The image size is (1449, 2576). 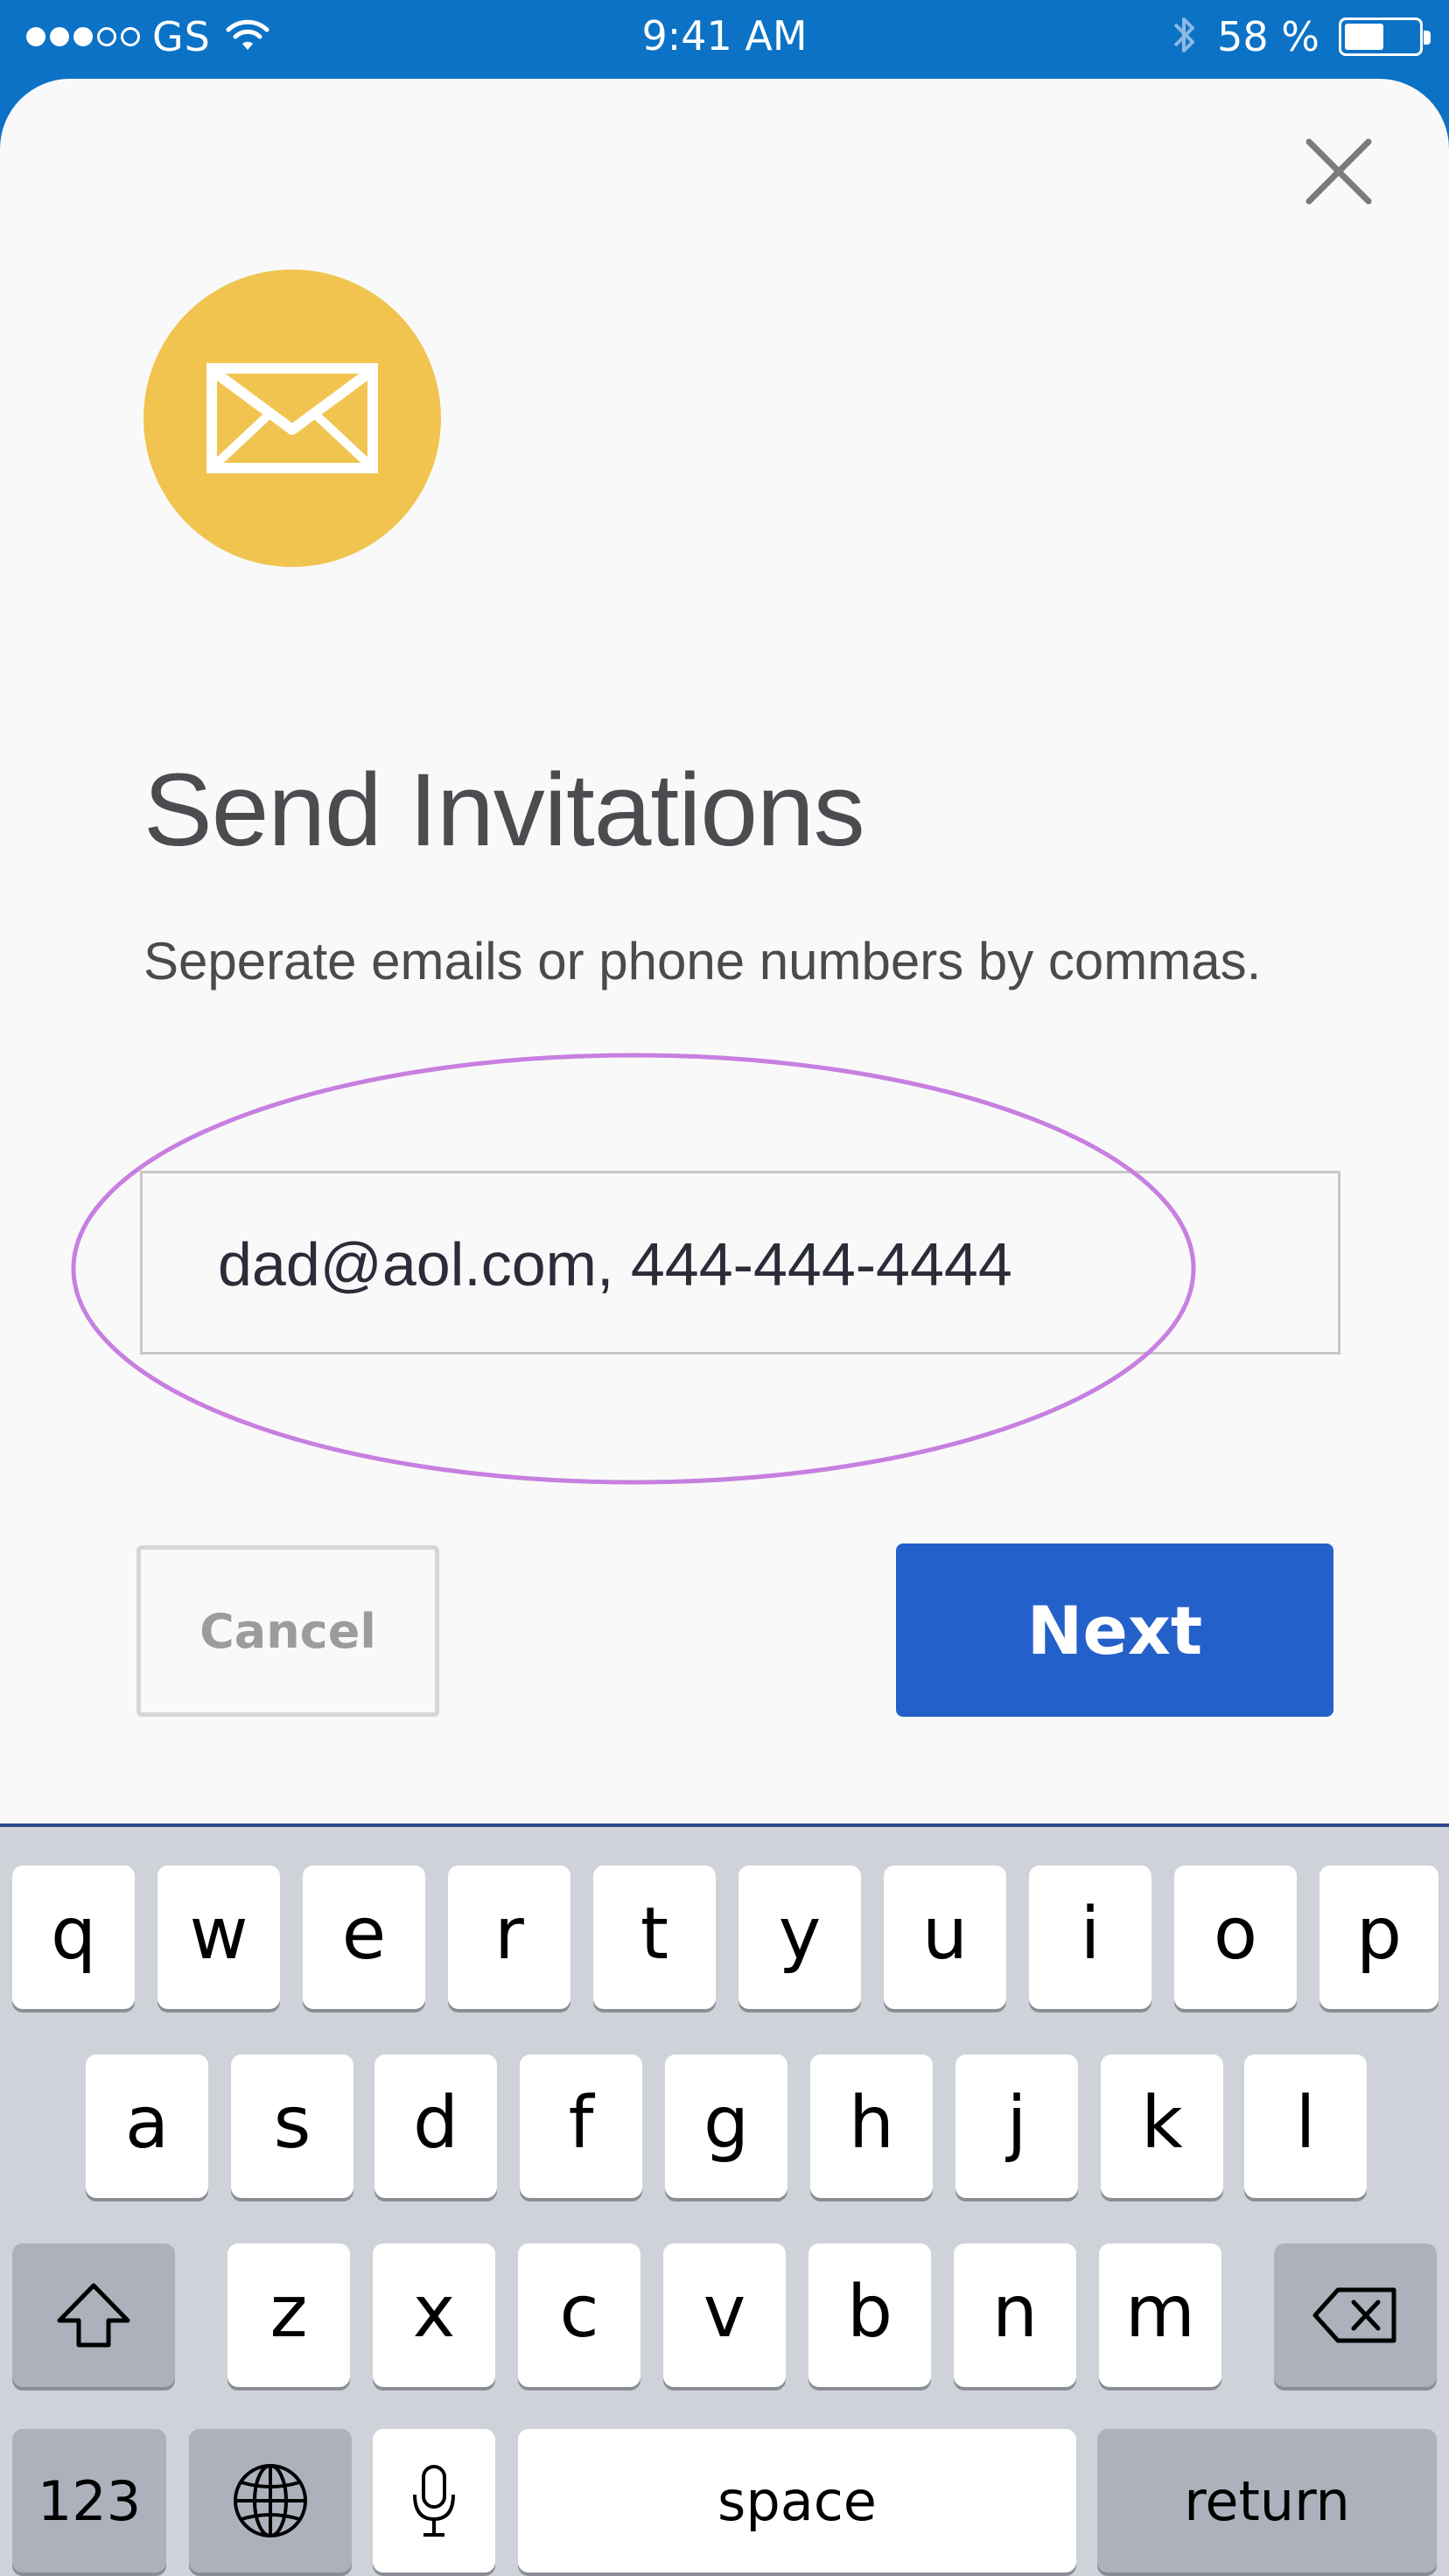 I want to click on delete-key, so click(x=1355, y=2315).